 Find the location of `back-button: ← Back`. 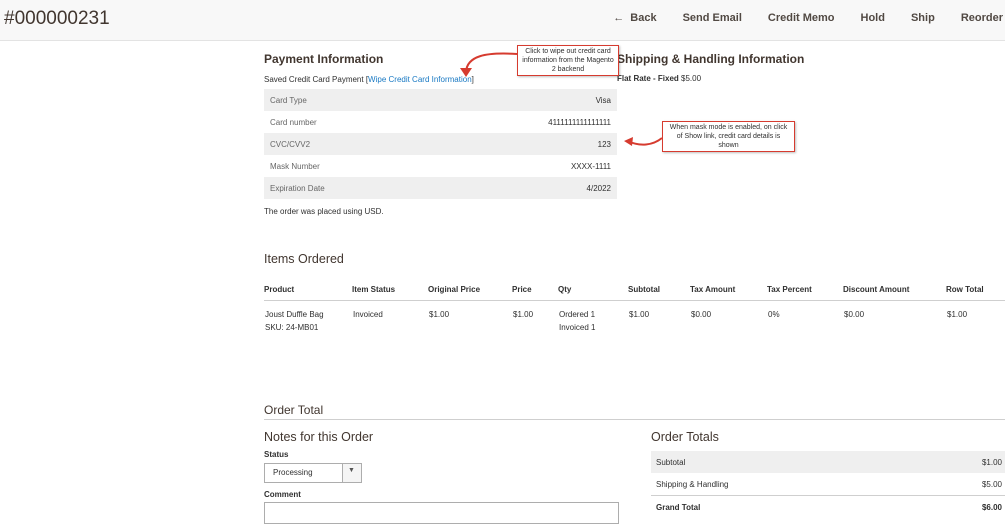

back-button: ← Back is located at coordinates (634, 18).